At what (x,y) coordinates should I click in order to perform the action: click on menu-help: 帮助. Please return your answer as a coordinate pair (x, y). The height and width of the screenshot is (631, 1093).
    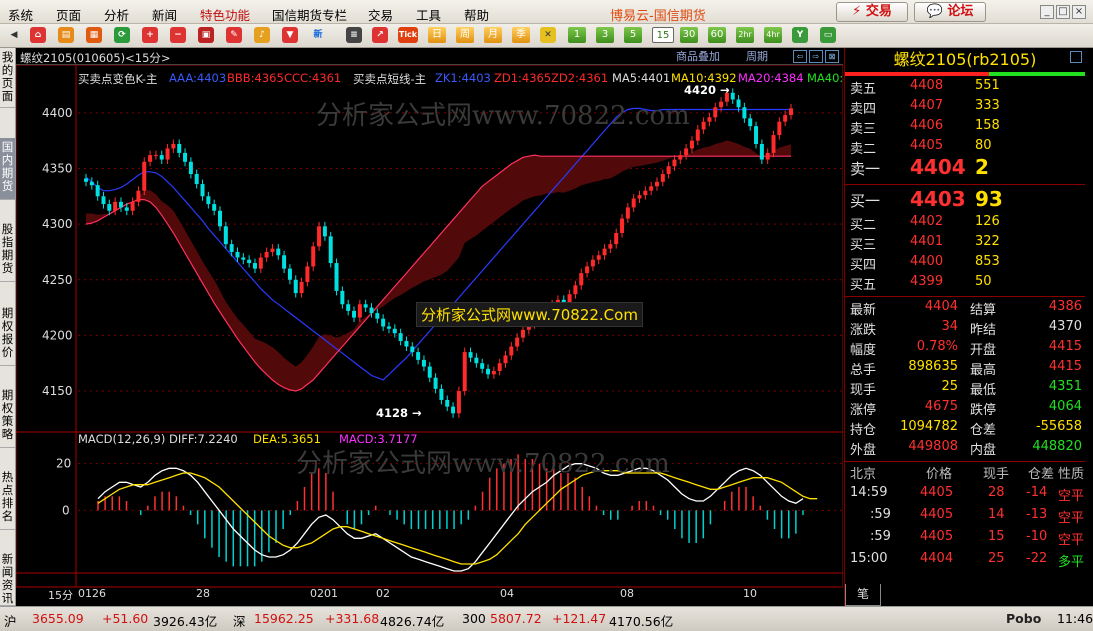
    Looking at the image, I should click on (476, 14).